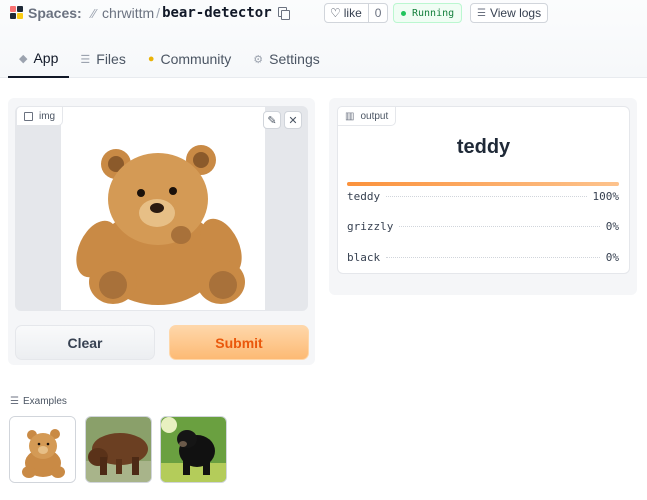  I want to click on view-logs-button: ☰ View logs, so click(509, 13).